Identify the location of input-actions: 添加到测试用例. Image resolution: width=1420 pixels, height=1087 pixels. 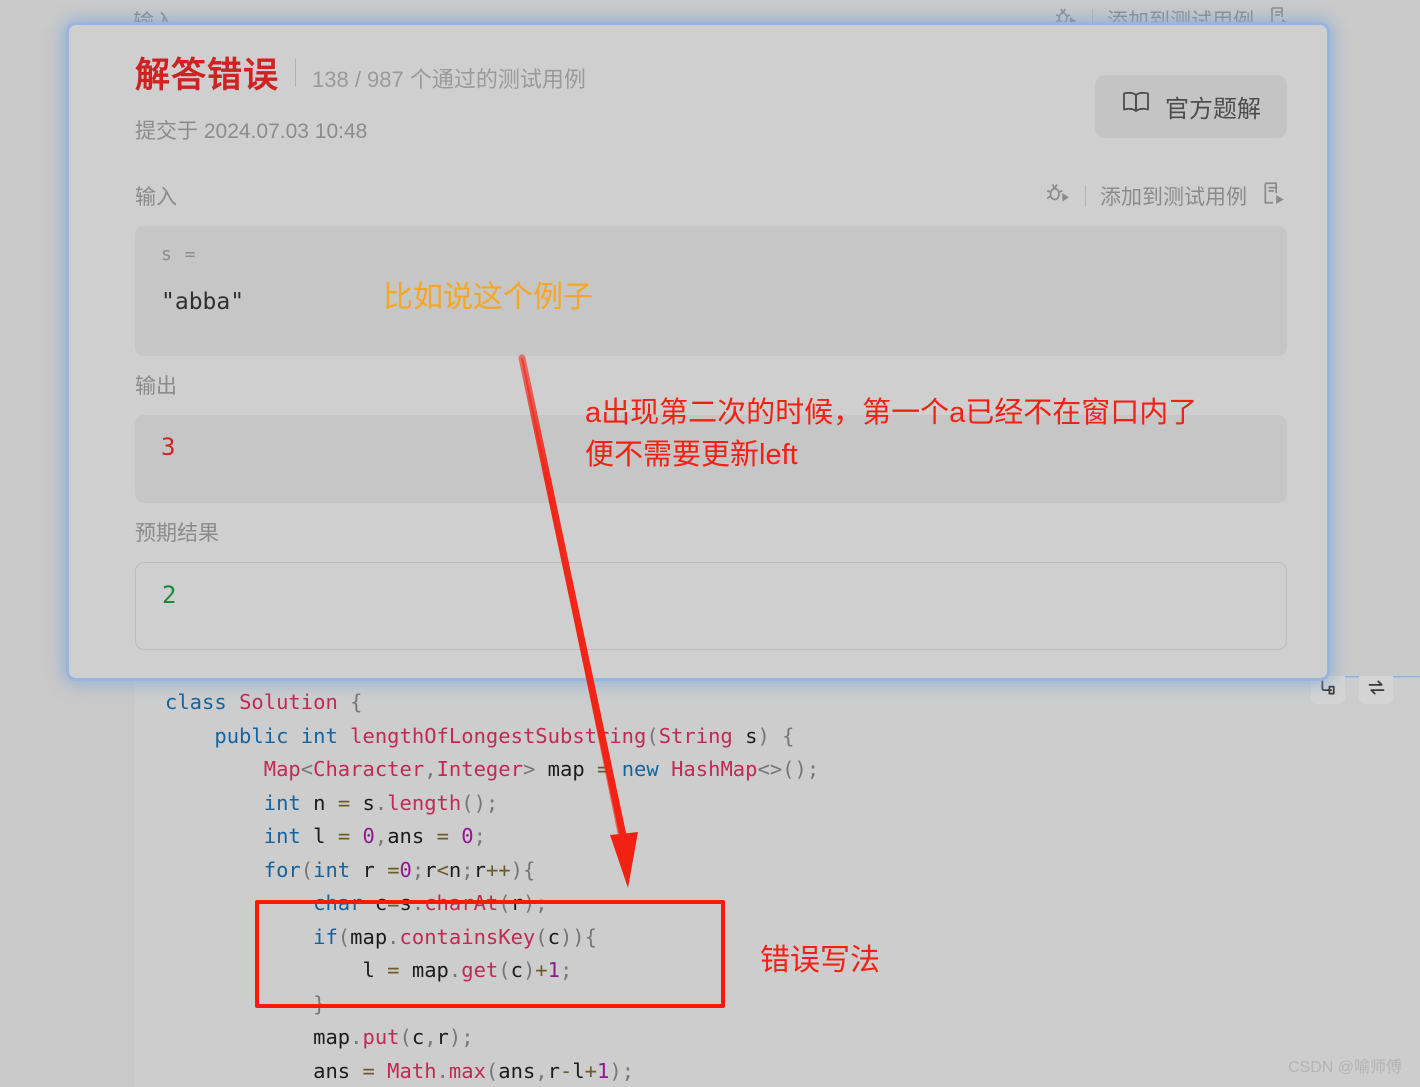
(1166, 196).